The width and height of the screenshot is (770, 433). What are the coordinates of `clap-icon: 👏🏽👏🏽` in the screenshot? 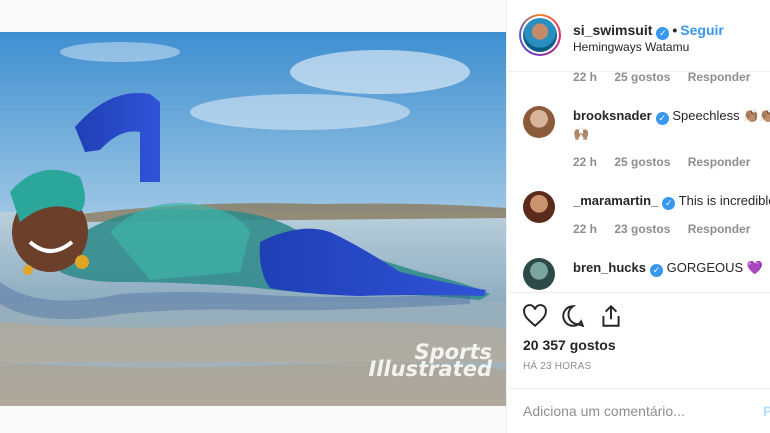 It's located at (756, 115).